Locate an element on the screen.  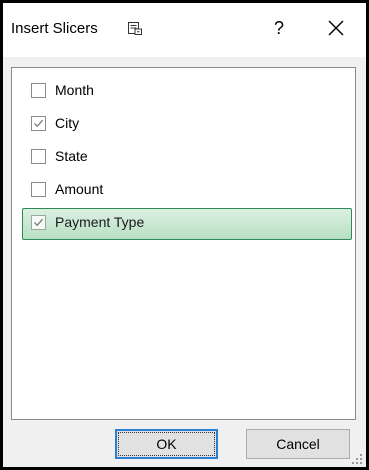
dialog-title: Insert Slicers is located at coordinates (54, 28).